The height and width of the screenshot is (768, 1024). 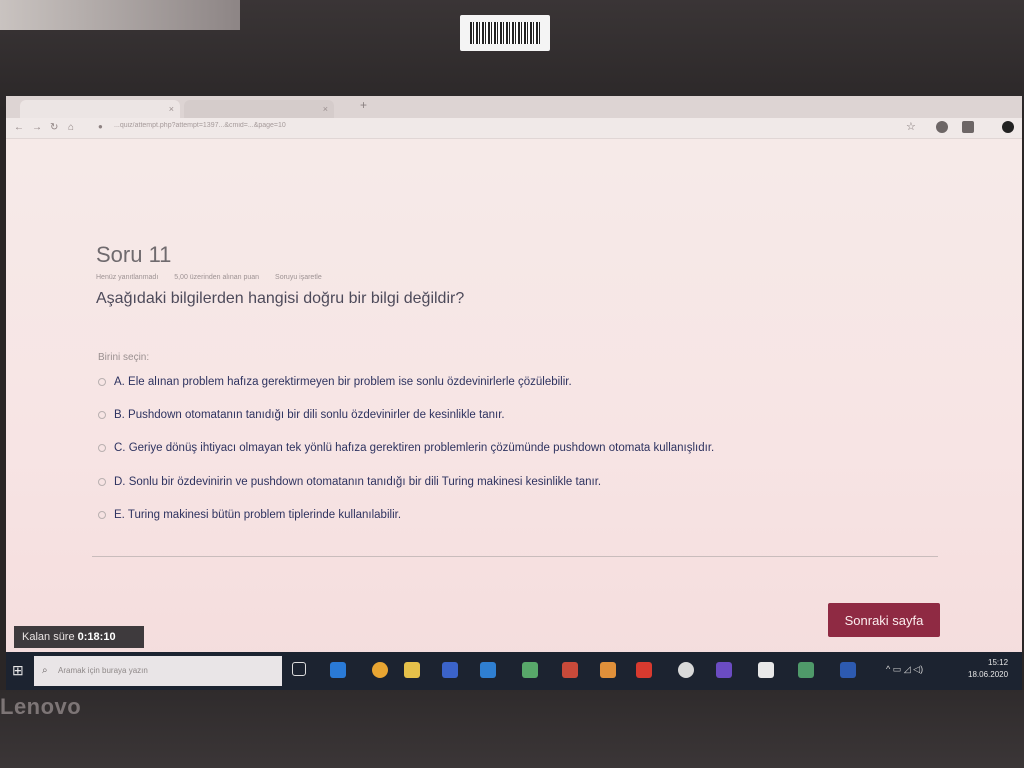 I want to click on next-page-button: Sonraki sayfa, so click(x=884, y=620).